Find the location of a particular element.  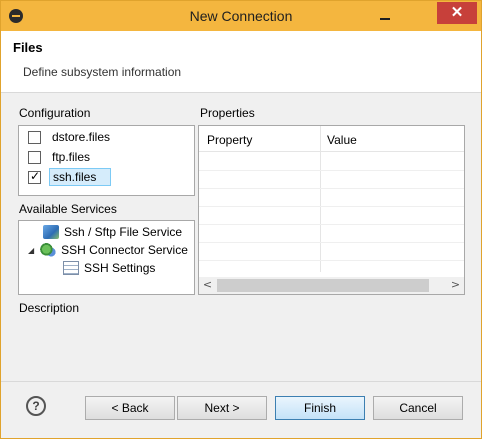

description-label: Description is located at coordinates (49, 308).